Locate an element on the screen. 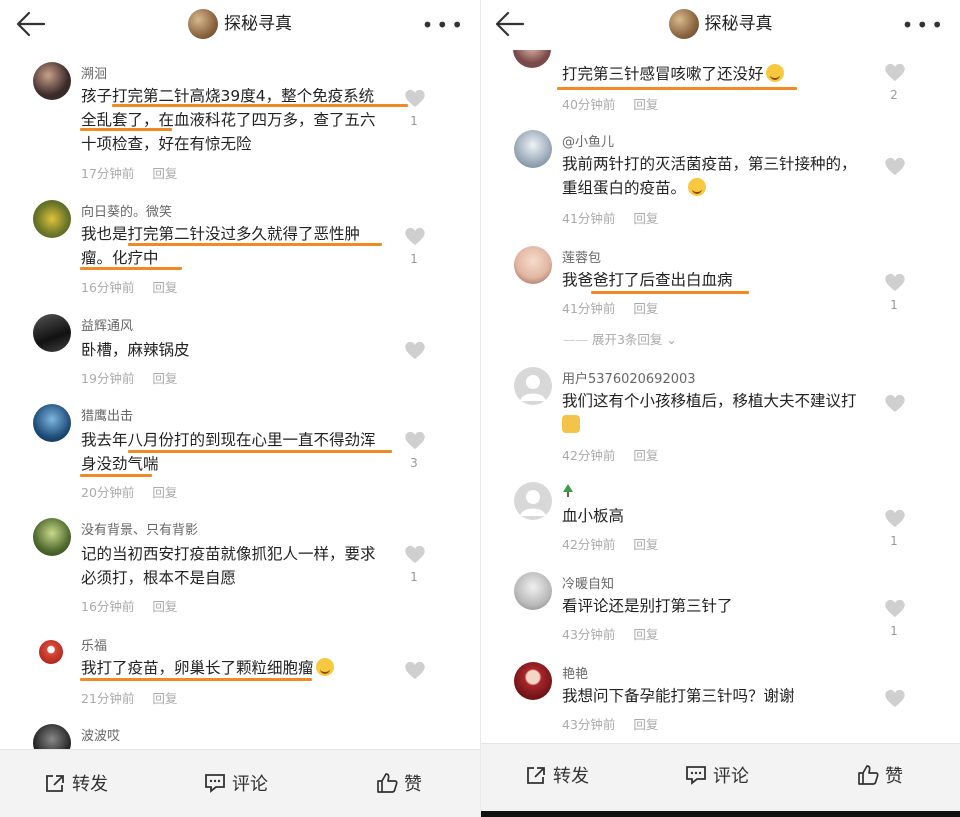 The image size is (960, 817). share-label: 转发 is located at coordinates (571, 776).